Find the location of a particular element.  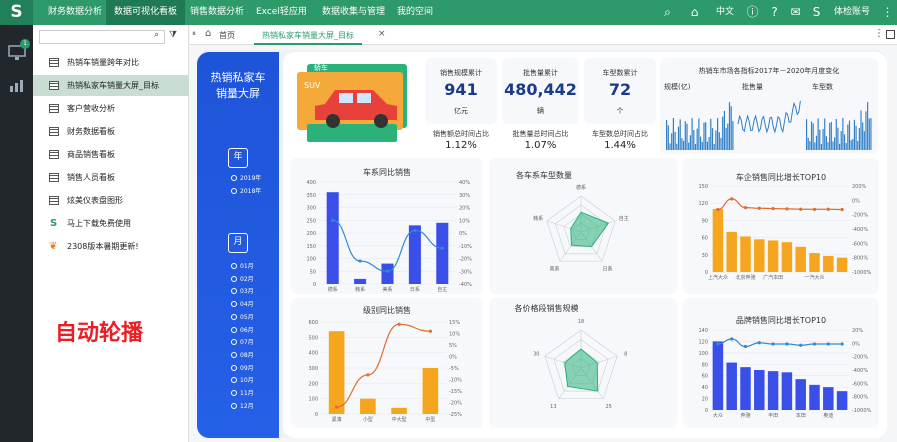

month-radio: 10月 is located at coordinates (242, 381).